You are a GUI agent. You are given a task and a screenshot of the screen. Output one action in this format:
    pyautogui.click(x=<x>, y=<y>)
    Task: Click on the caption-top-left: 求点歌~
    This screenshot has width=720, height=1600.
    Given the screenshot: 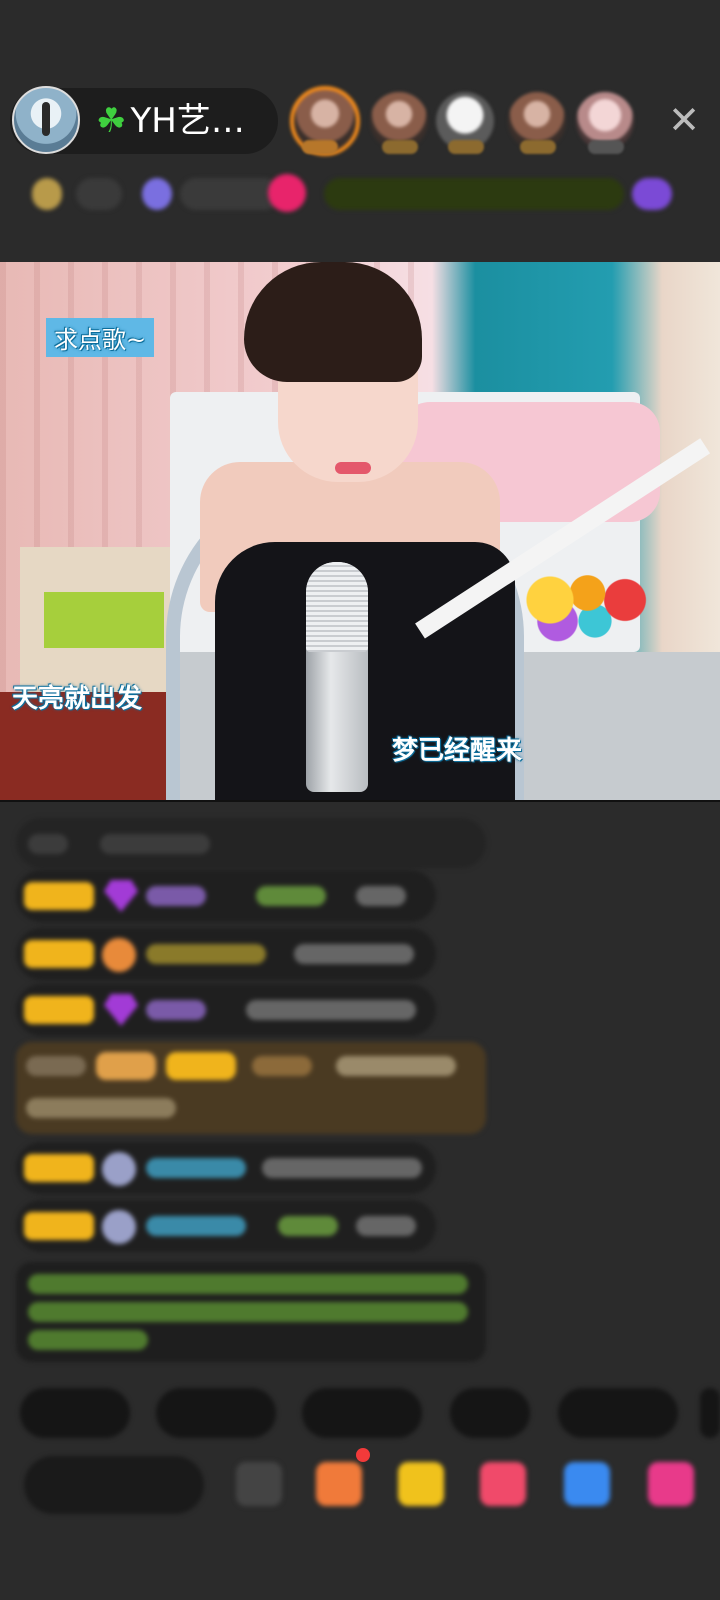 What is the action you would take?
    pyautogui.click(x=100, y=337)
    